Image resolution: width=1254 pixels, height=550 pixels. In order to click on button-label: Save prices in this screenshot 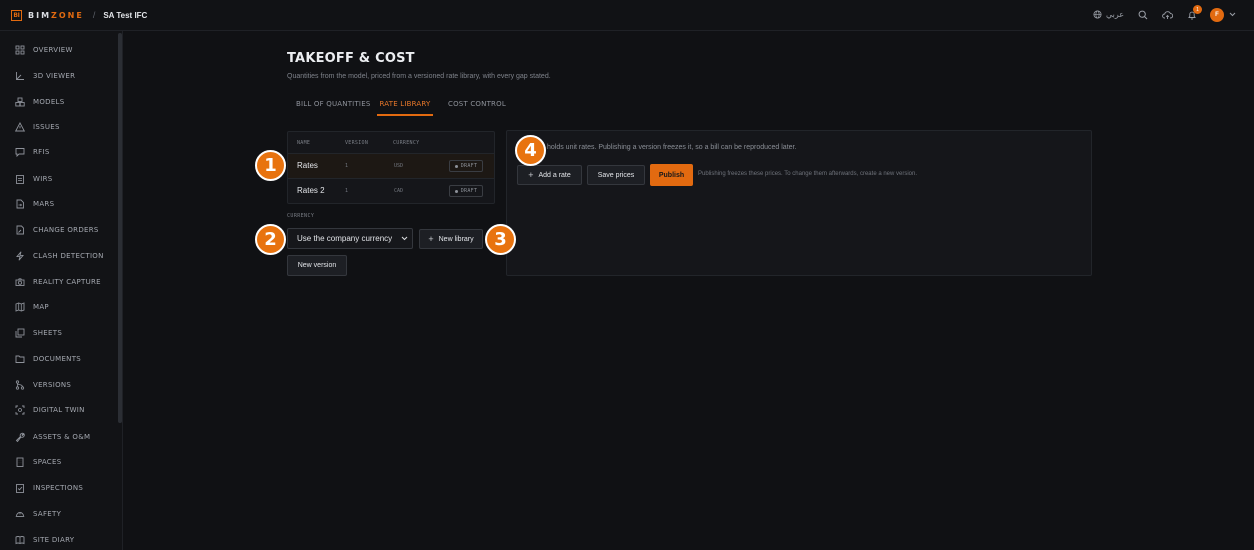, I will do `click(616, 175)`.